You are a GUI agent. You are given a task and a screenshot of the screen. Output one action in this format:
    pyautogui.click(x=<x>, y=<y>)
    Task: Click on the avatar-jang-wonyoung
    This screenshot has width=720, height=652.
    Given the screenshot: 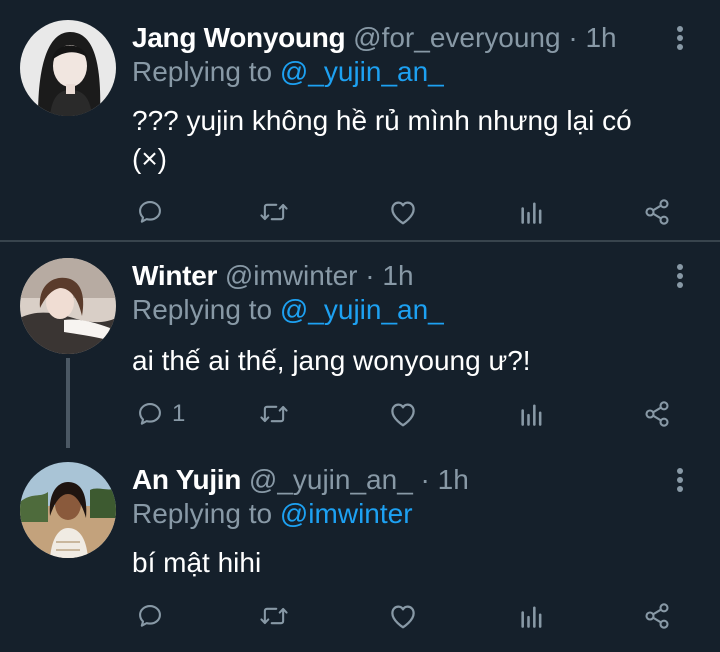 What is the action you would take?
    pyautogui.click(x=68, y=68)
    